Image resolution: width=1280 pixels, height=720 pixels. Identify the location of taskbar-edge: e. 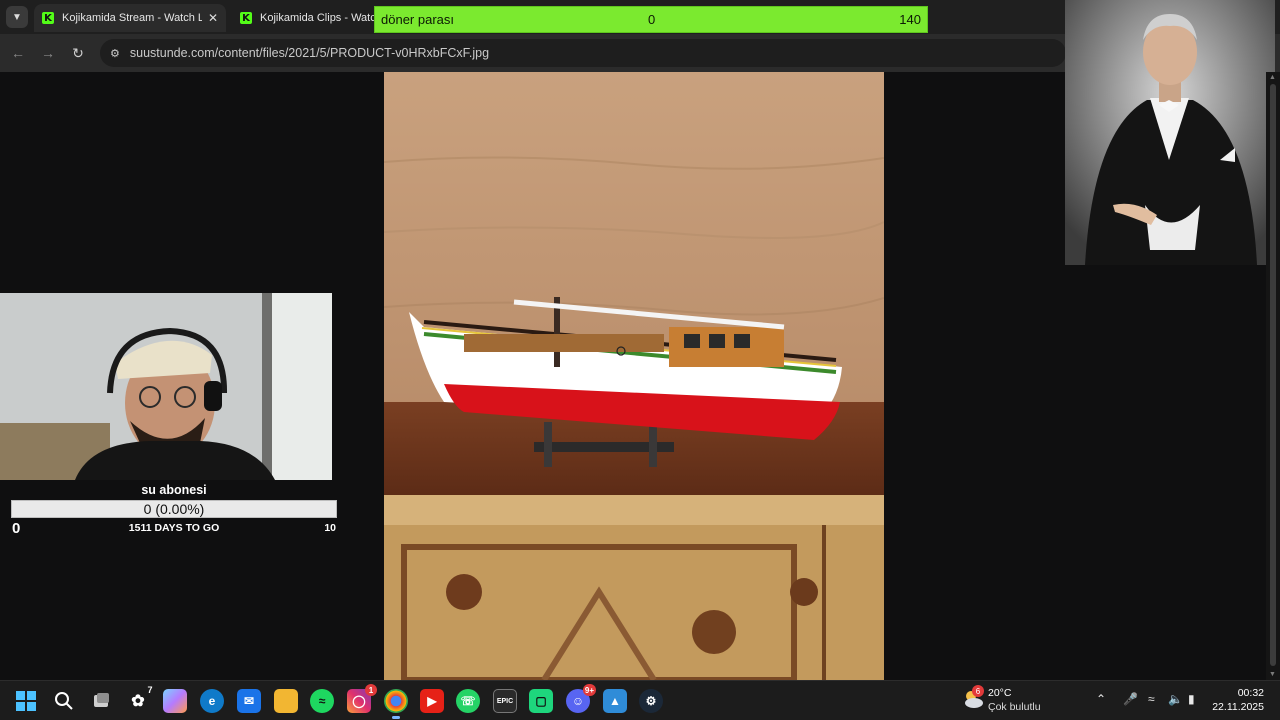
(212, 701).